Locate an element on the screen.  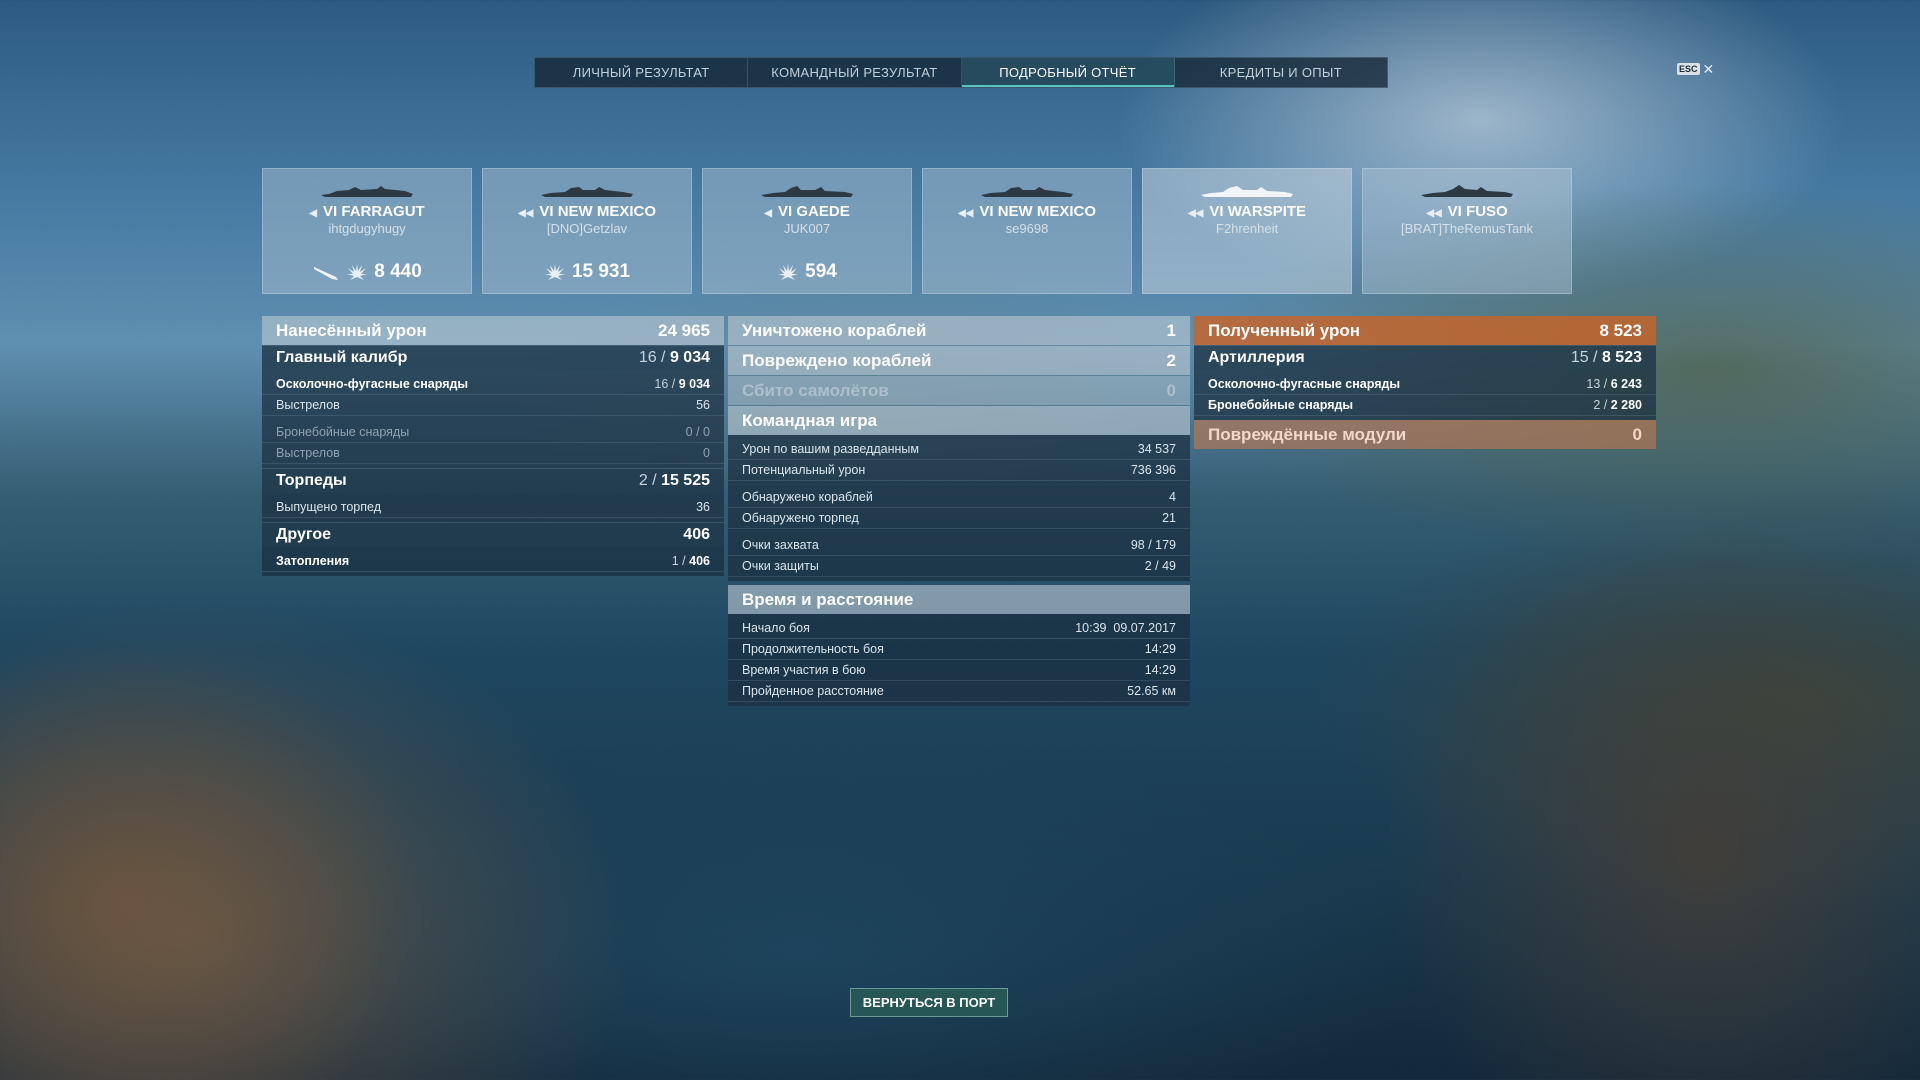
time-distance-header: Время и расстояние is located at coordinates (959, 599).